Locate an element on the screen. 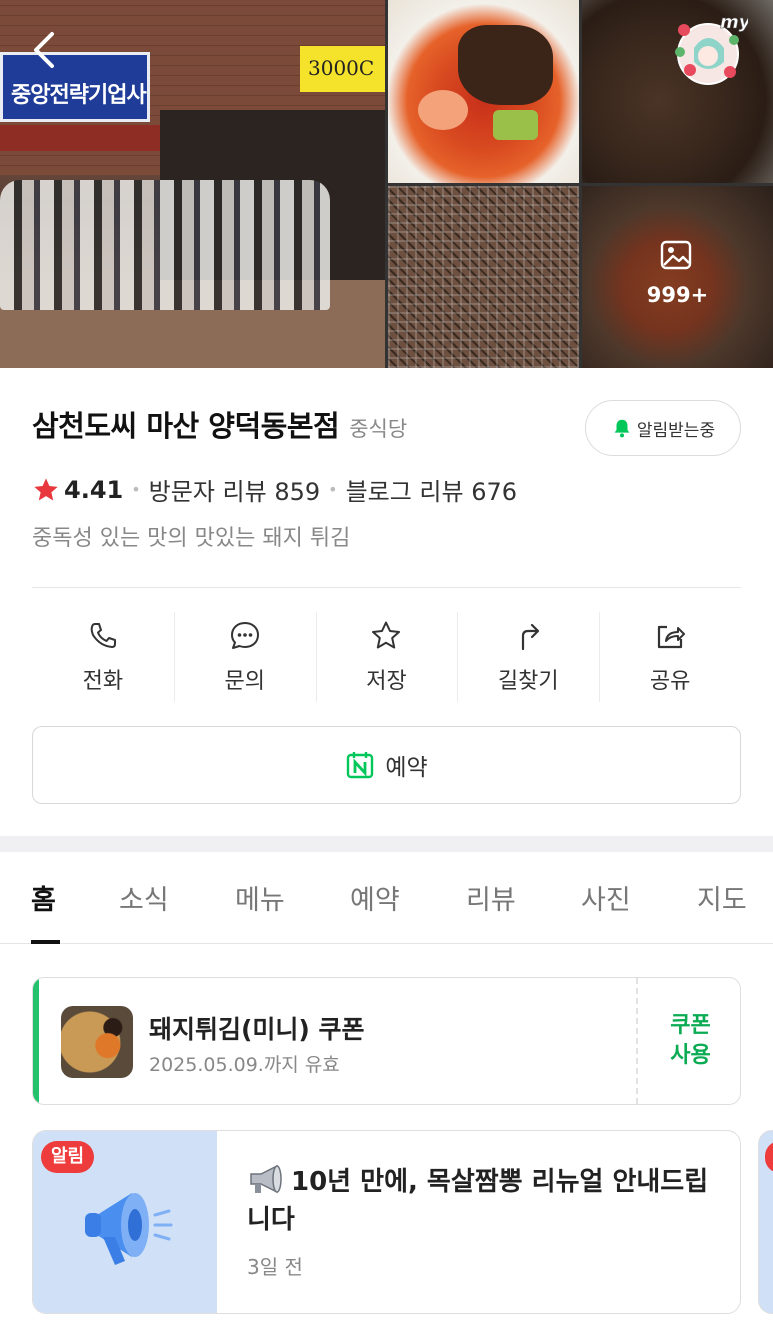 The width and height of the screenshot is (773, 1329). photo-more-overlay is located at coordinates (677, 277).